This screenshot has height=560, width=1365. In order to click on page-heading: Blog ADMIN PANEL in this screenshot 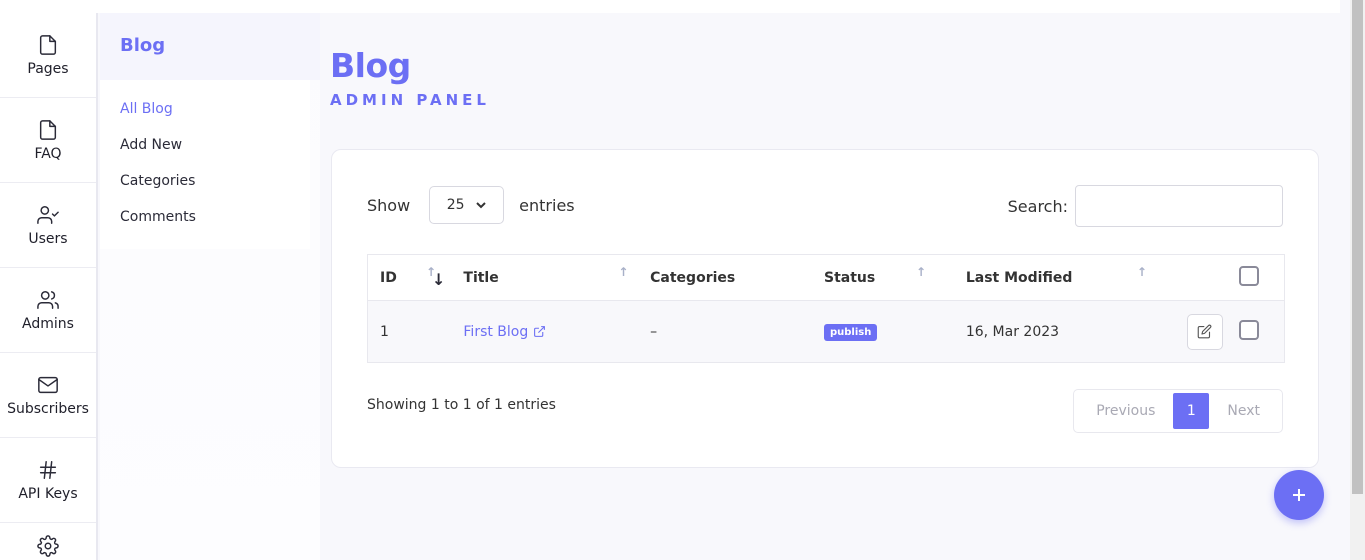, I will do `click(410, 77)`.